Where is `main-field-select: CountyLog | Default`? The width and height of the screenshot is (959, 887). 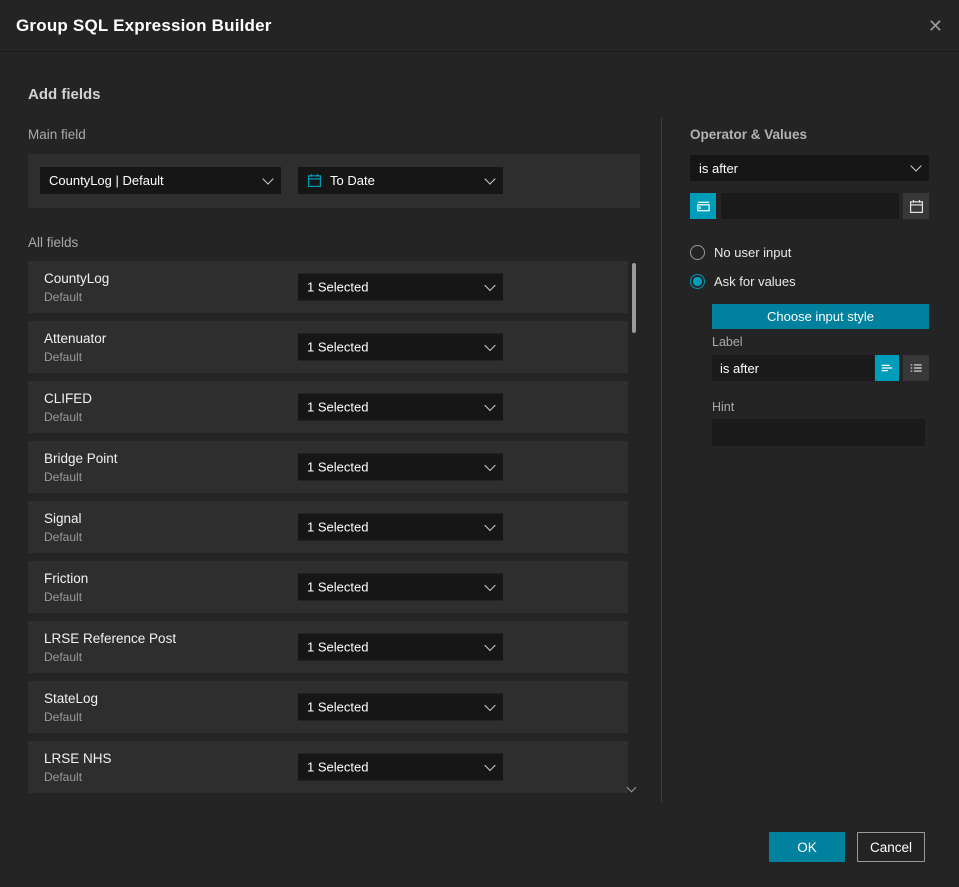
main-field-select: CountyLog | Default is located at coordinates (160, 180).